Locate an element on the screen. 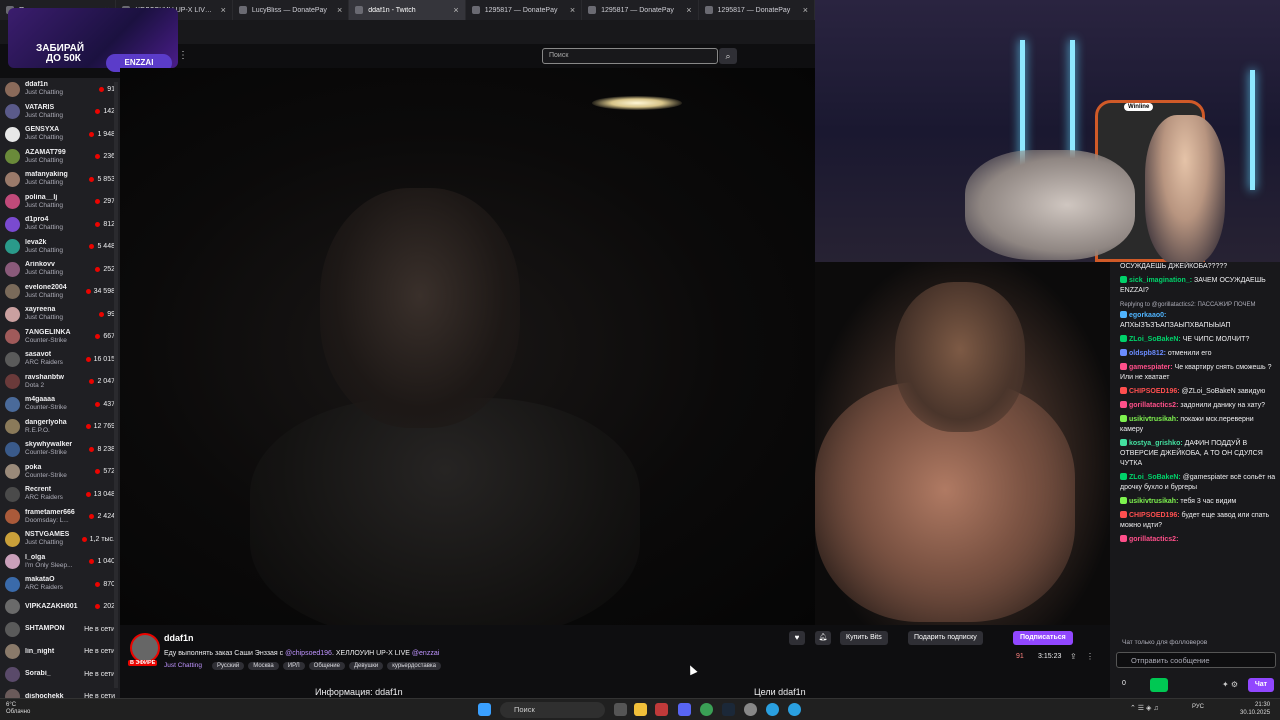 This screenshot has width=1280, height=720. chat-message: gorillatactics2: is located at coordinates (1198, 540).